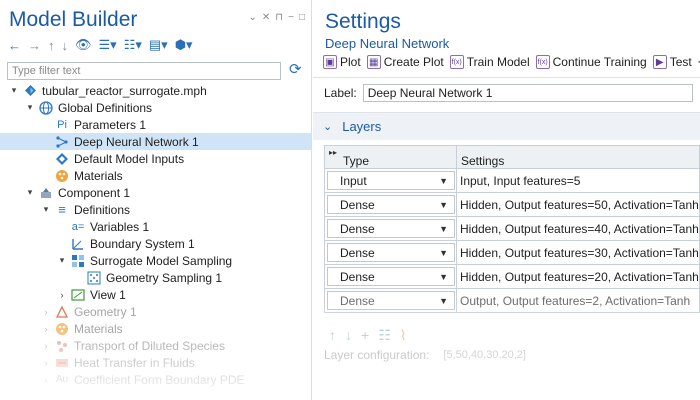 The width and height of the screenshot is (700, 400). Describe the element at coordinates (302, 17) in the screenshot. I see `maximize-icon: □` at that location.